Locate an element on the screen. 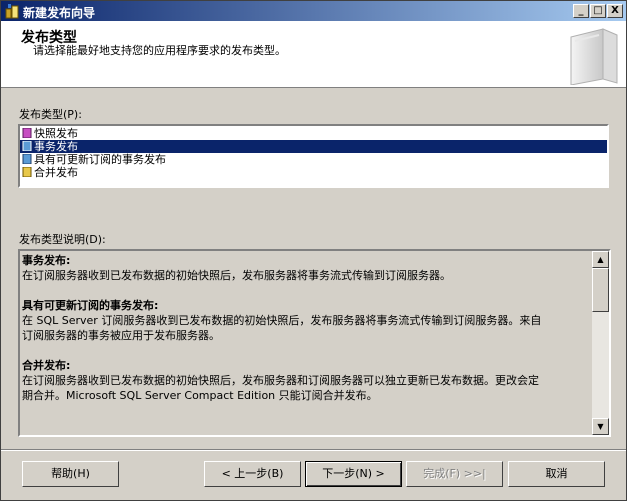  publication-type-list: 快照发布 事务发布 具有可更新订阅的事务发布 合并发布 is located at coordinates (313, 156).